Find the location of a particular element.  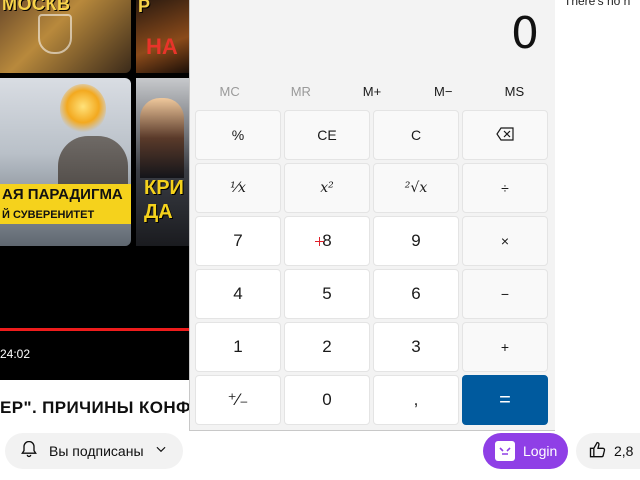

thumbnail-3-banner: АЯ ПАРАДИГМА is located at coordinates (65, 195).